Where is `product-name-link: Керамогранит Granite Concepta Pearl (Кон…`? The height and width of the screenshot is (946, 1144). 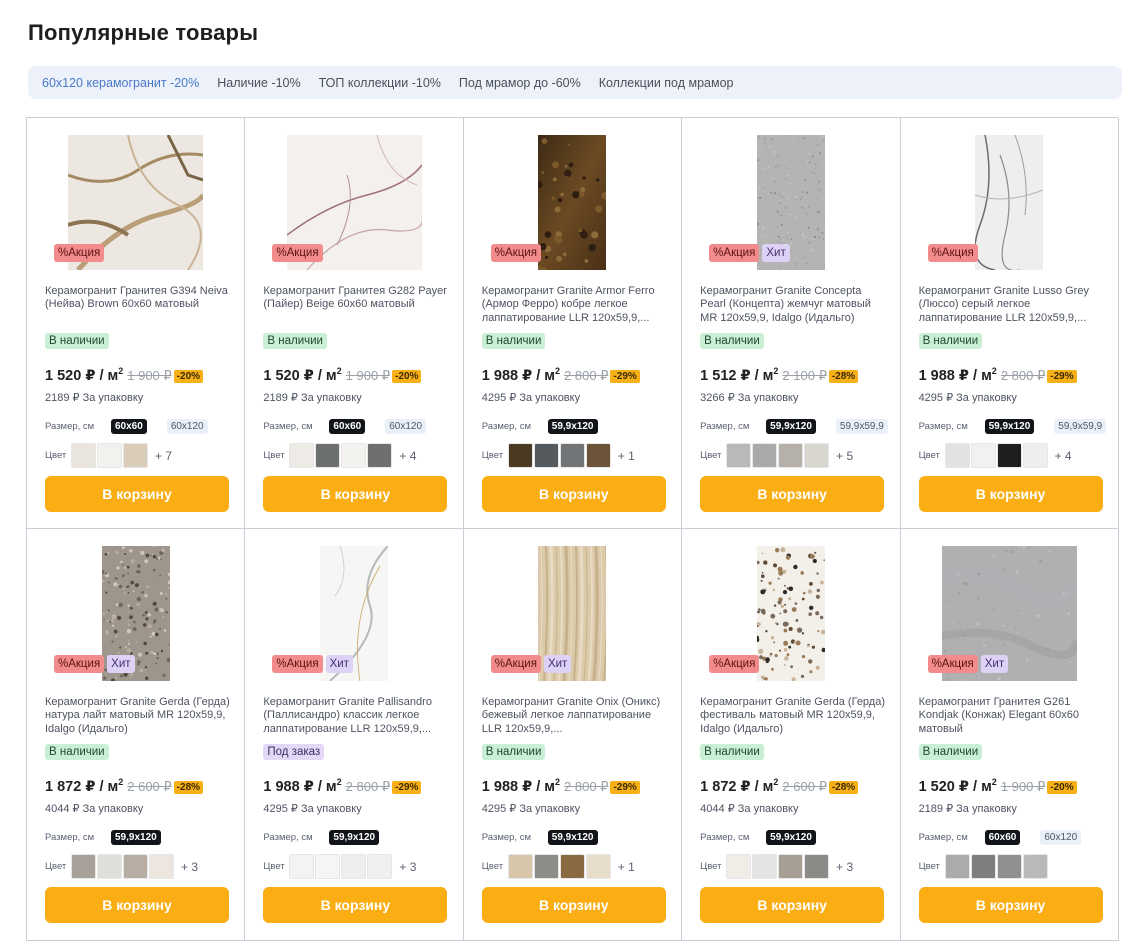 product-name-link: Керамогранит Granite Concepta Pearl (Кон… is located at coordinates (792, 305).